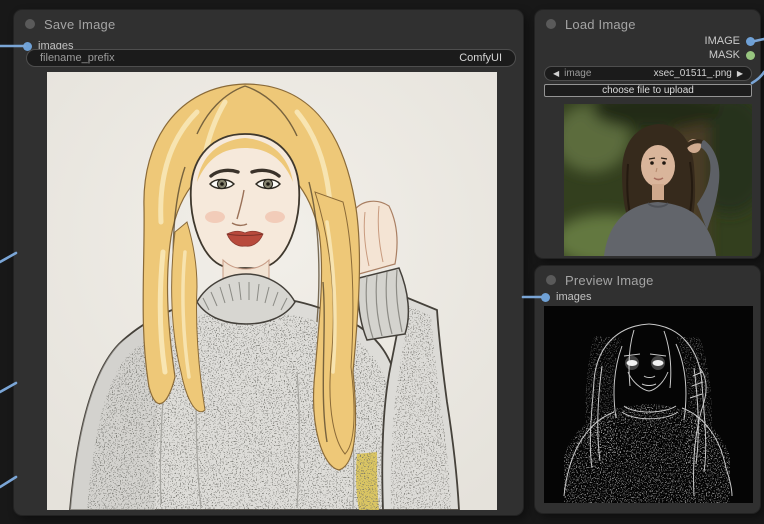  What do you see at coordinates (722, 41) in the screenshot?
I see `output-socket-label-image: IMAGE` at bounding box center [722, 41].